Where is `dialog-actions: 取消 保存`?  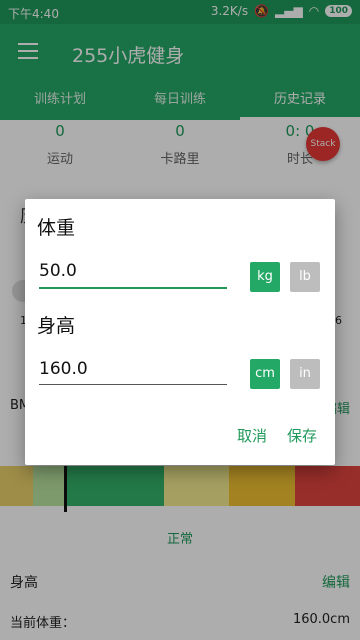 dialog-actions: 取消 保存 is located at coordinates (277, 435).